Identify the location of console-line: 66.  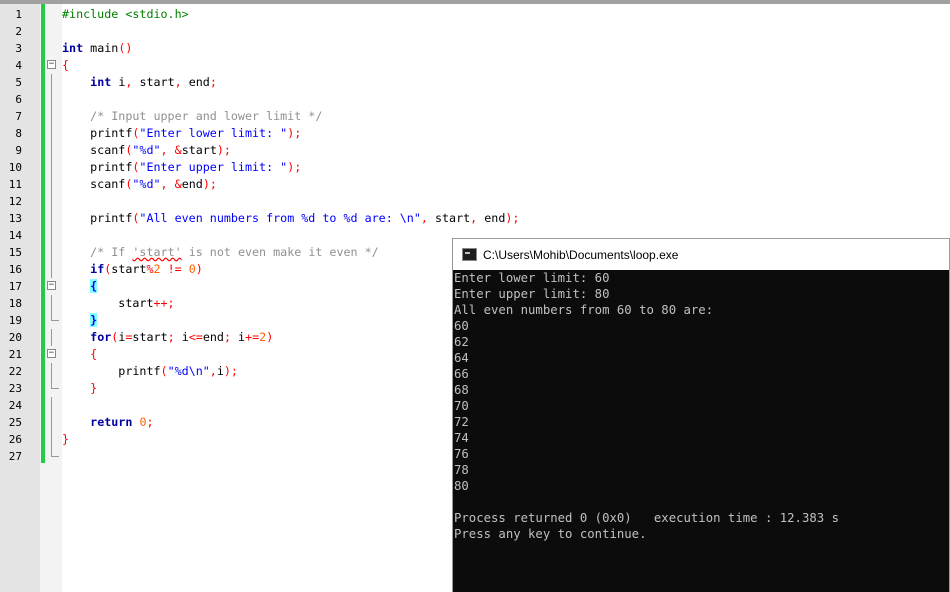
(461, 374).